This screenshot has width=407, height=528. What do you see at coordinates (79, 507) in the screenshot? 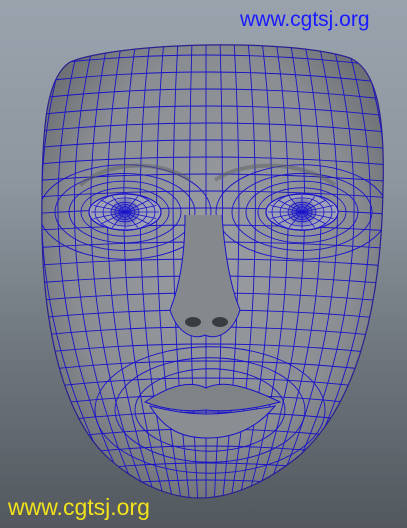
I see `watermark-bottom: www.cgtsj.org` at bounding box center [79, 507].